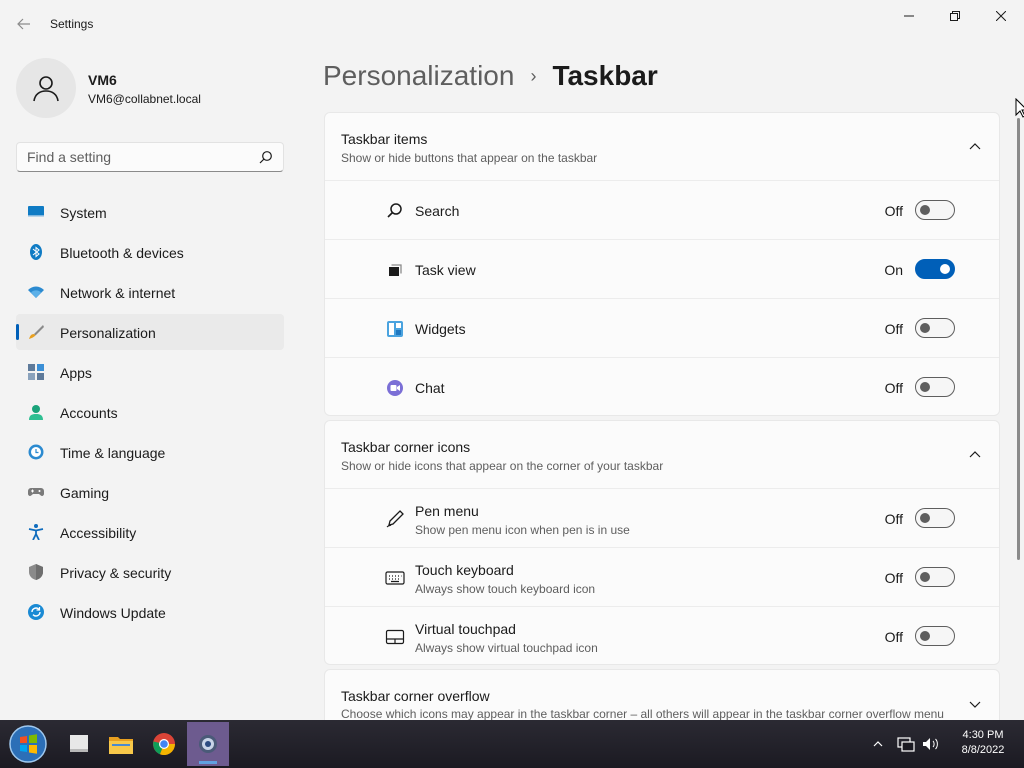 This screenshot has width=1024, height=768. I want to click on start-button, so click(28, 744).